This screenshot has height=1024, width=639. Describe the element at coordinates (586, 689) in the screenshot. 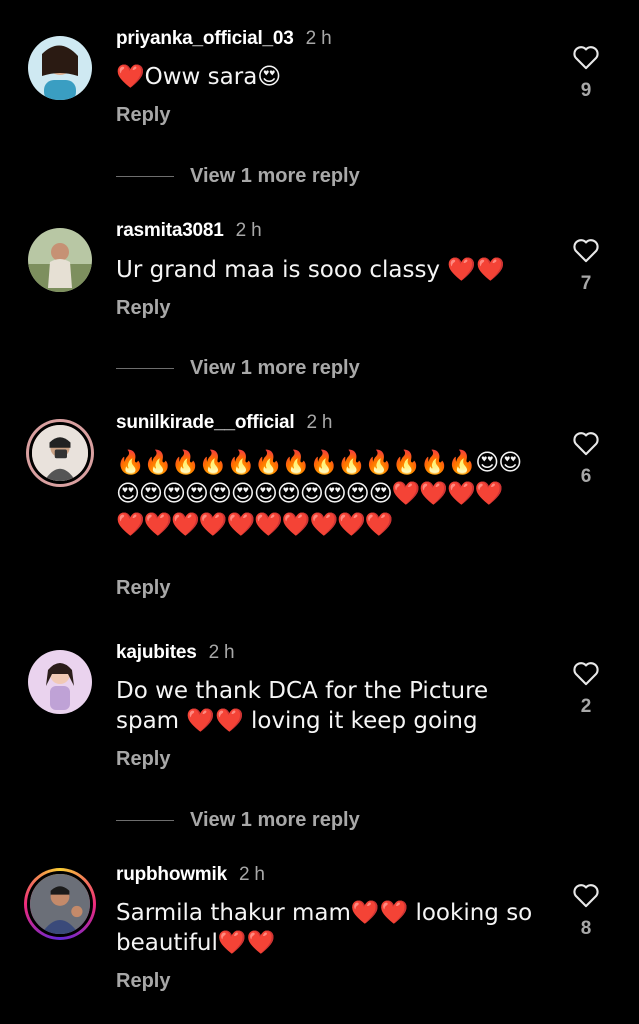

I see `like-button: 2` at that location.